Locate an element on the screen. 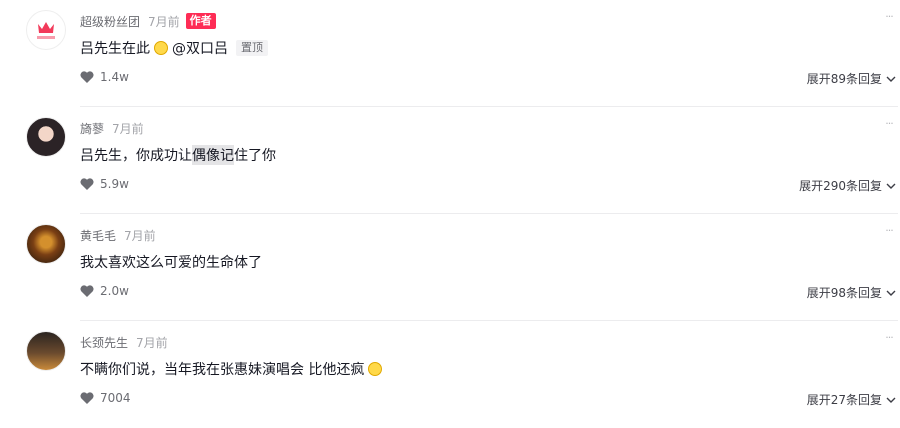  username: 旖蓼 is located at coordinates (92, 128).